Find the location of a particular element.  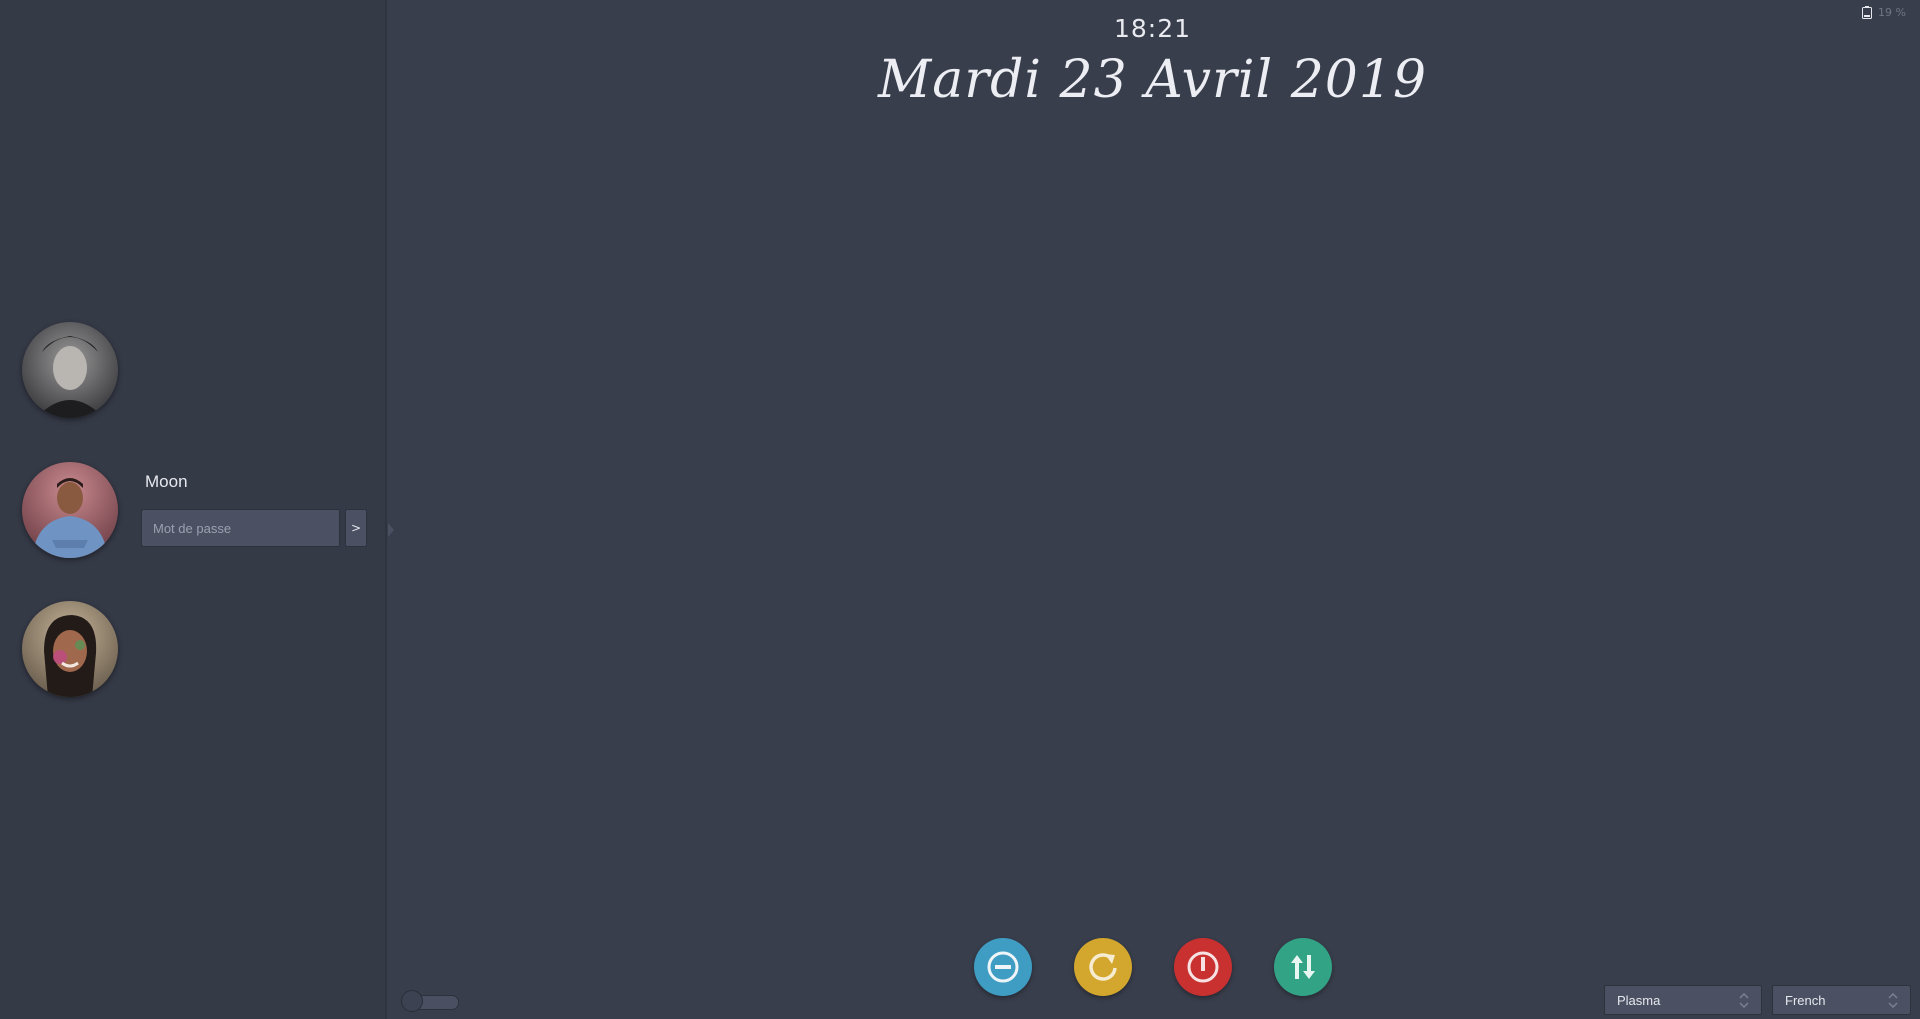

switch-user-button is located at coordinates (1303, 967).